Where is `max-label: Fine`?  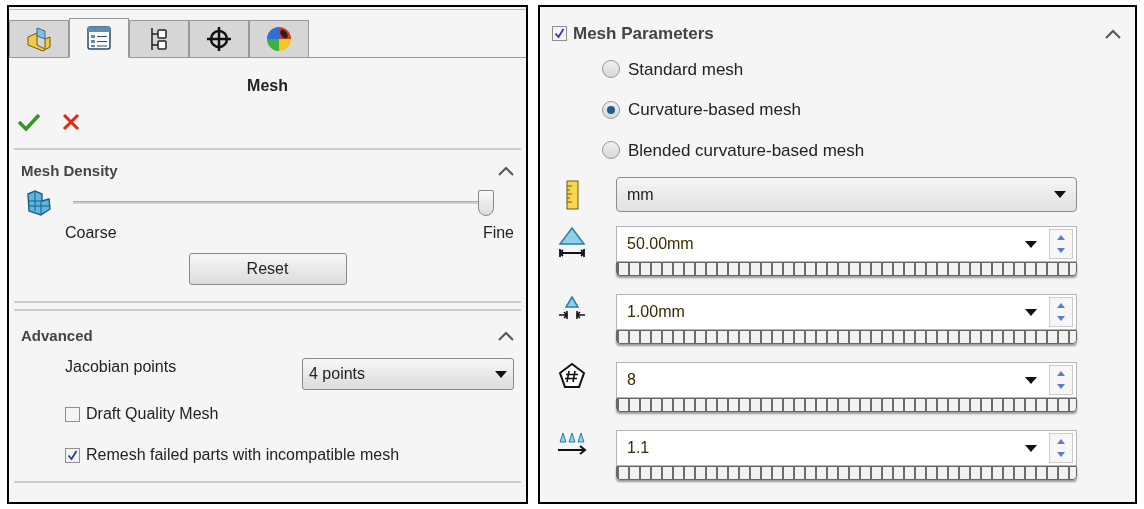 max-label: Fine is located at coordinates (498, 232).